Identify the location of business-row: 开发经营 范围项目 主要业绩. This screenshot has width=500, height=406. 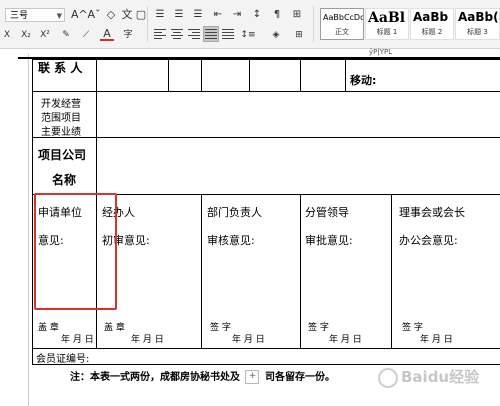
(266, 114).